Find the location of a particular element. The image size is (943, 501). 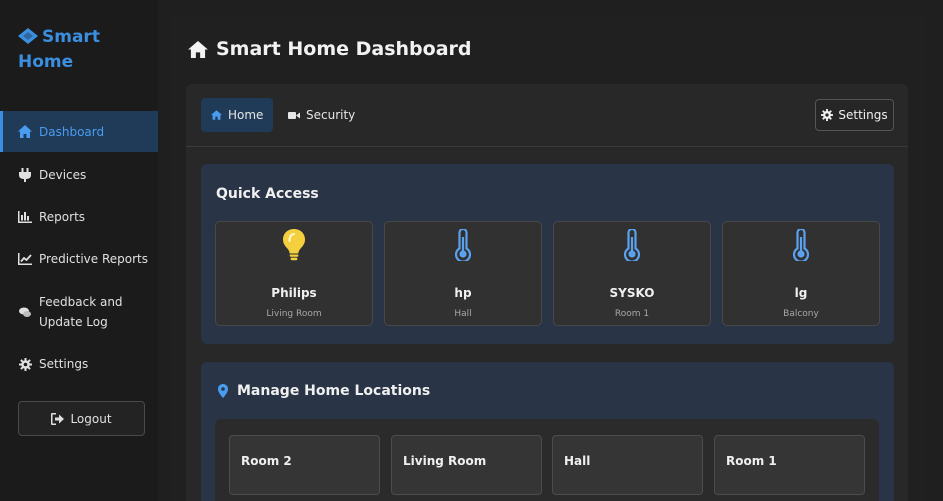

device-location: Hall is located at coordinates (463, 314).